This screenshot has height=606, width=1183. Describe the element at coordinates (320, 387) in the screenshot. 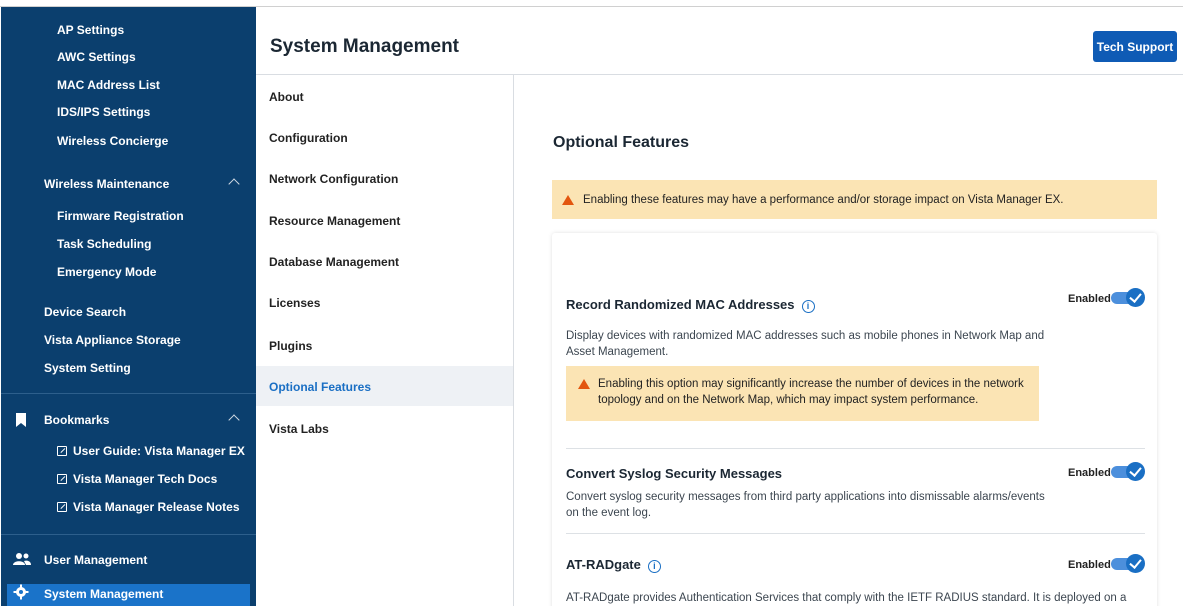

I see `subnav-item-optional-features: Optional Features` at that location.